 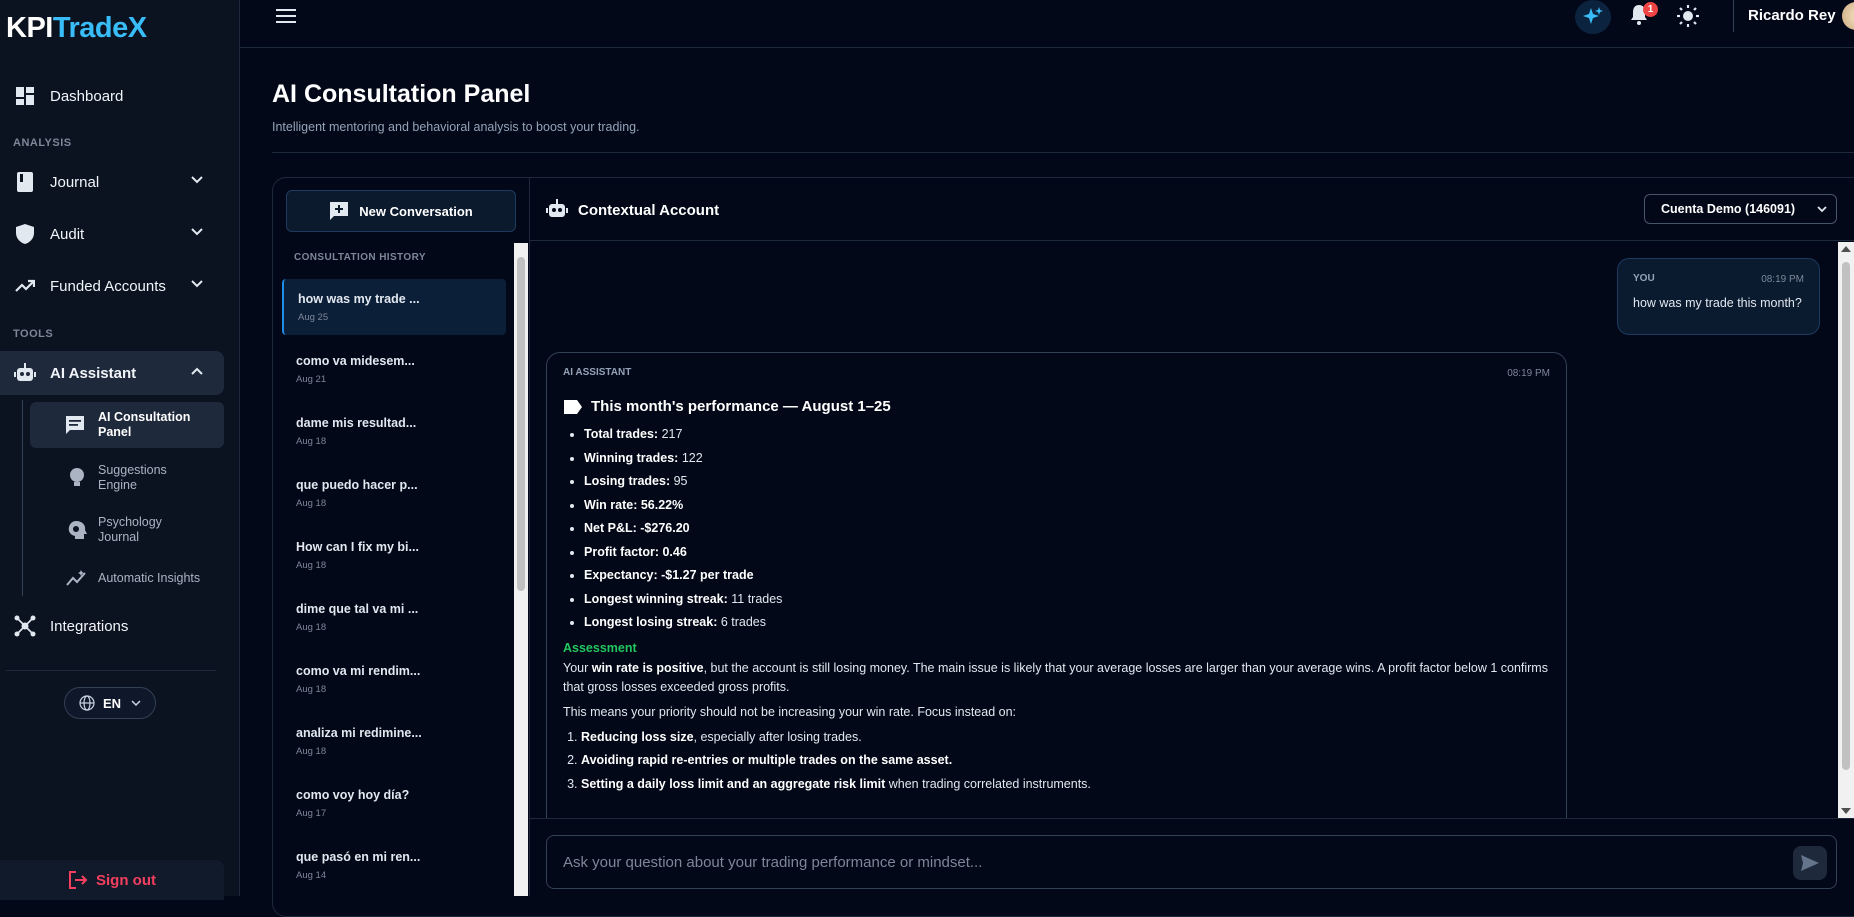 What do you see at coordinates (1056, 406) in the screenshot?
I see `message-heading: This month's performance — August 1–25` at bounding box center [1056, 406].